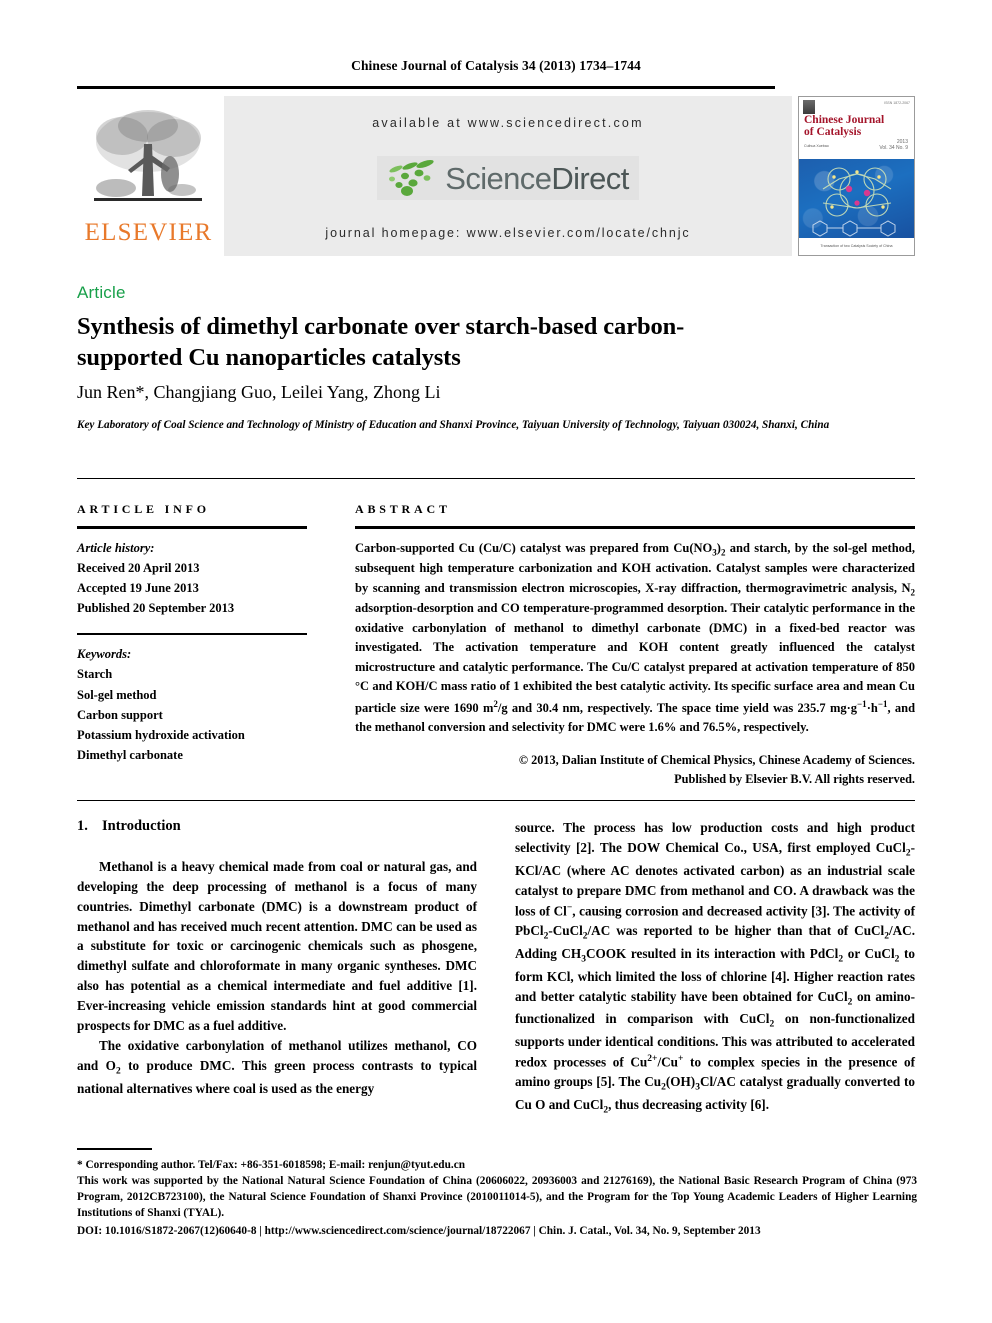  I want to click on sciencedirect-wordmark: ScienceDirect, so click(537, 178).